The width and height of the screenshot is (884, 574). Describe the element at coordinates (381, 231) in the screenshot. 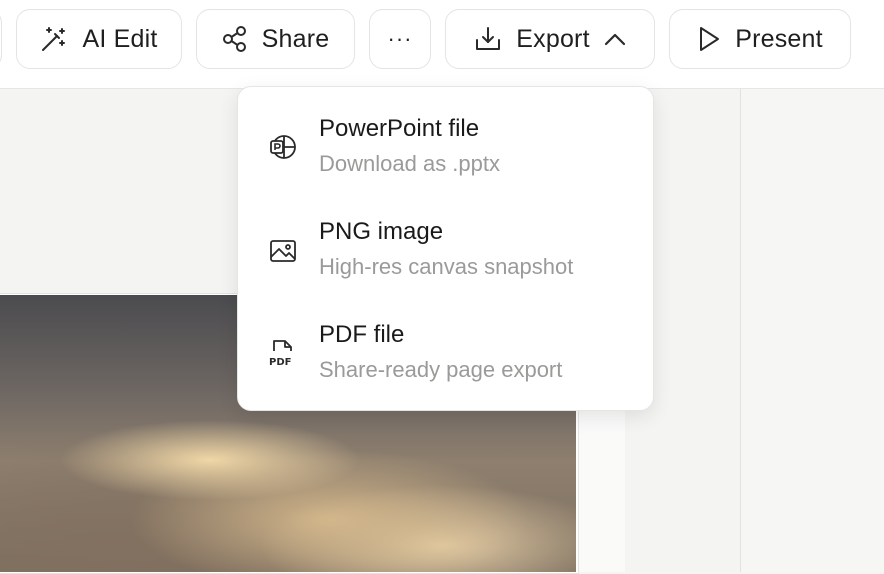

I see `png-title: PNG image` at that location.